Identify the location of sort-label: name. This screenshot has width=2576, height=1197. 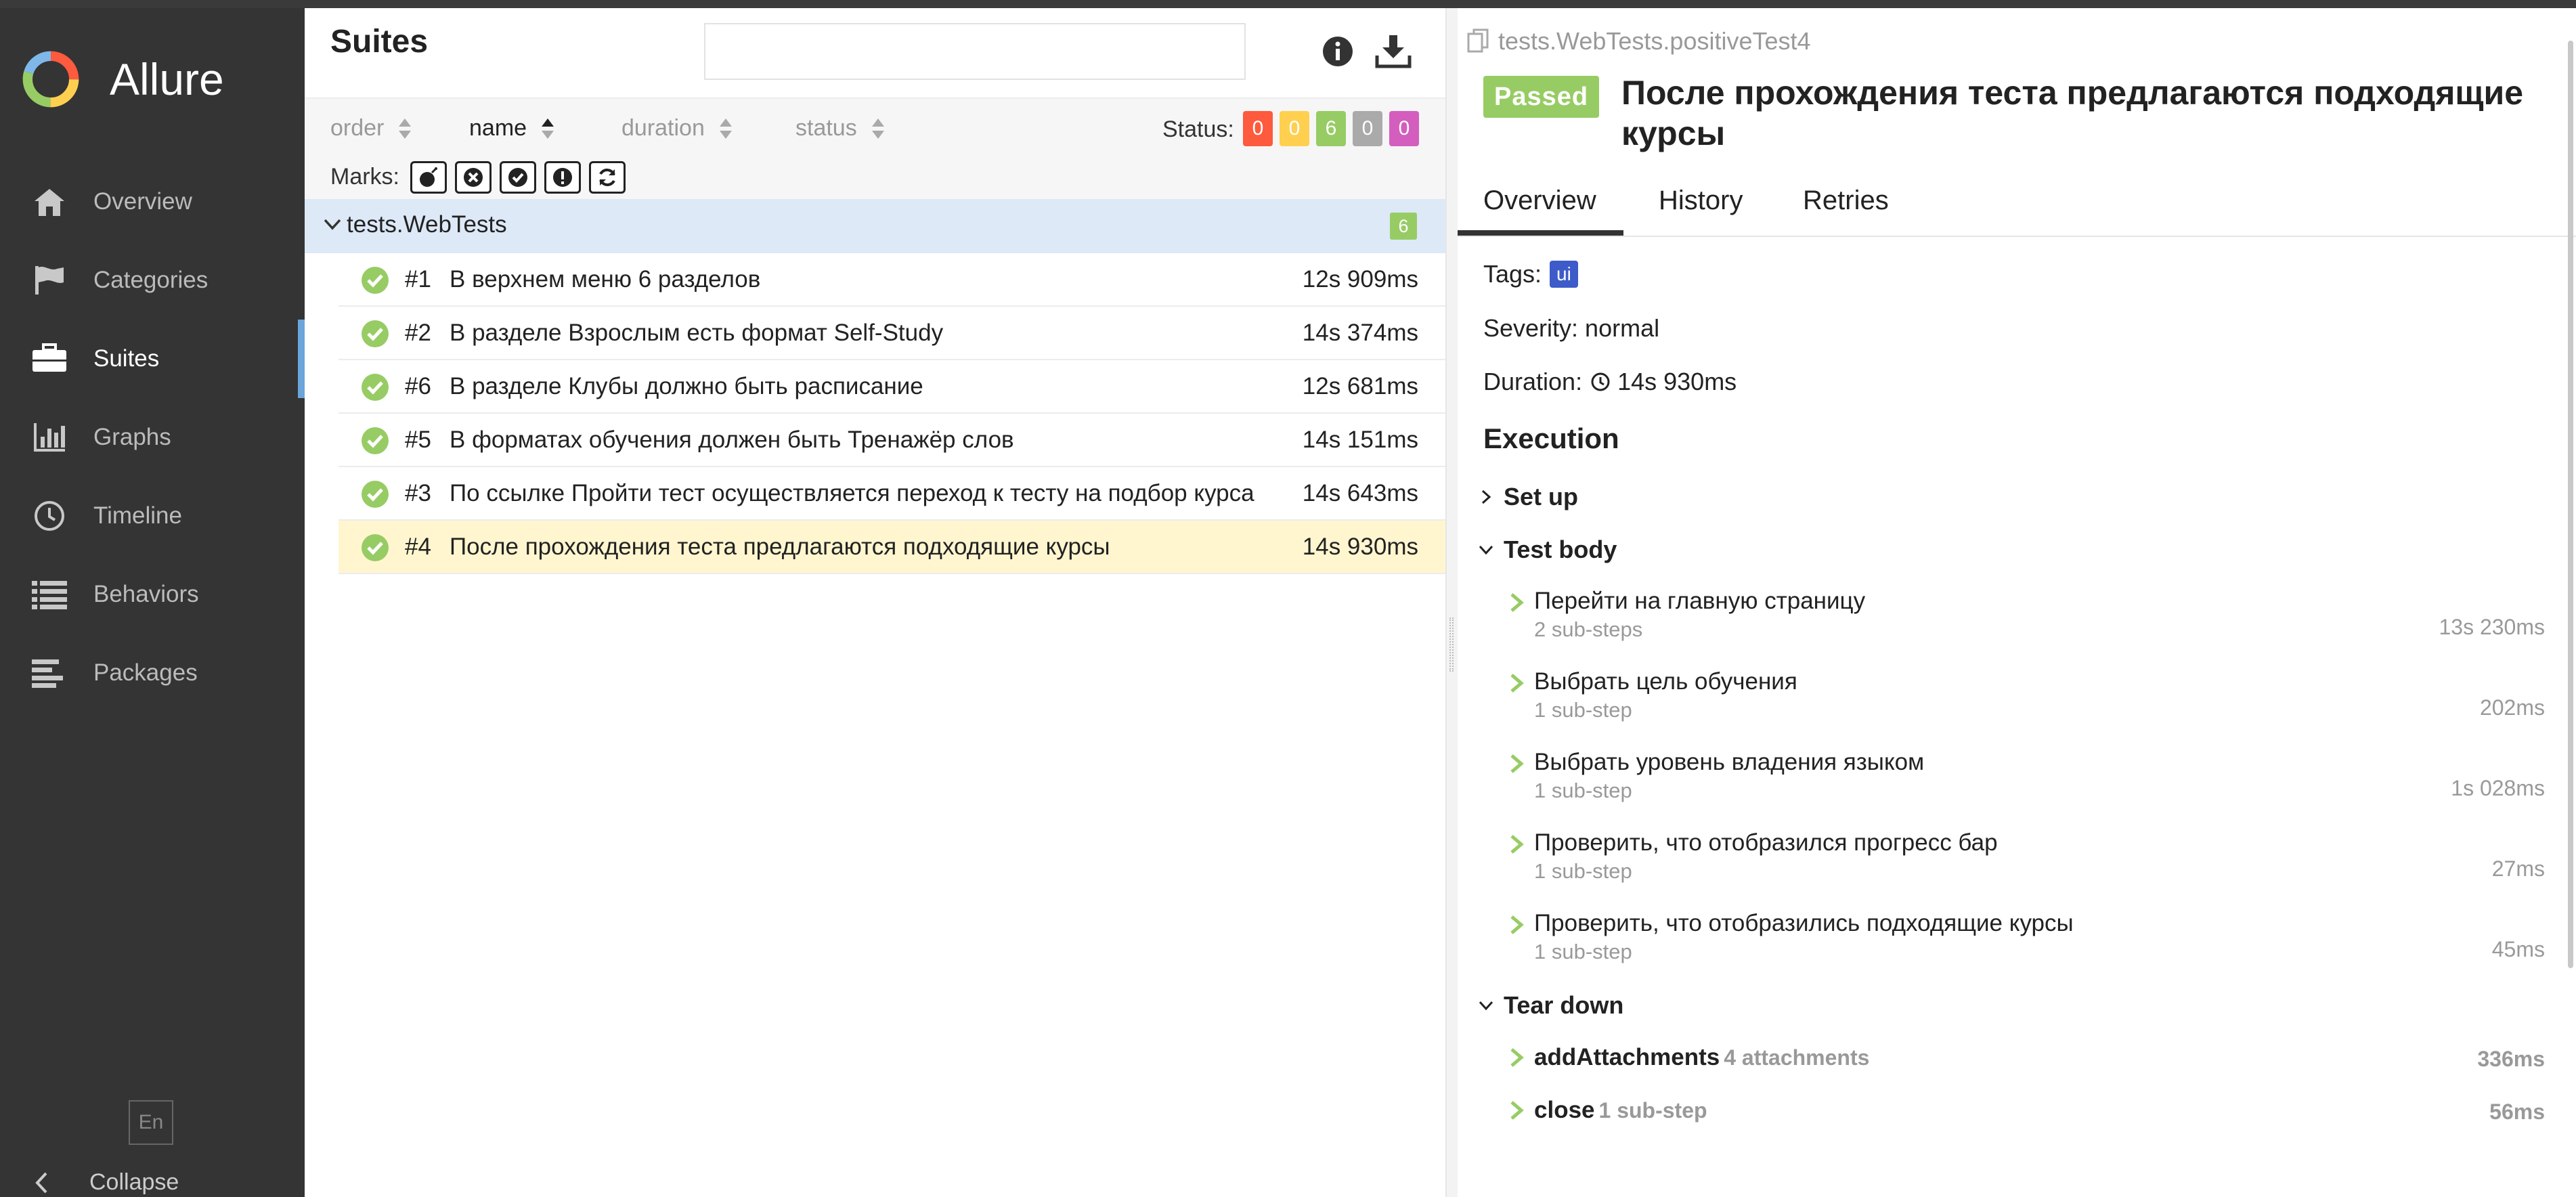
(498, 128).